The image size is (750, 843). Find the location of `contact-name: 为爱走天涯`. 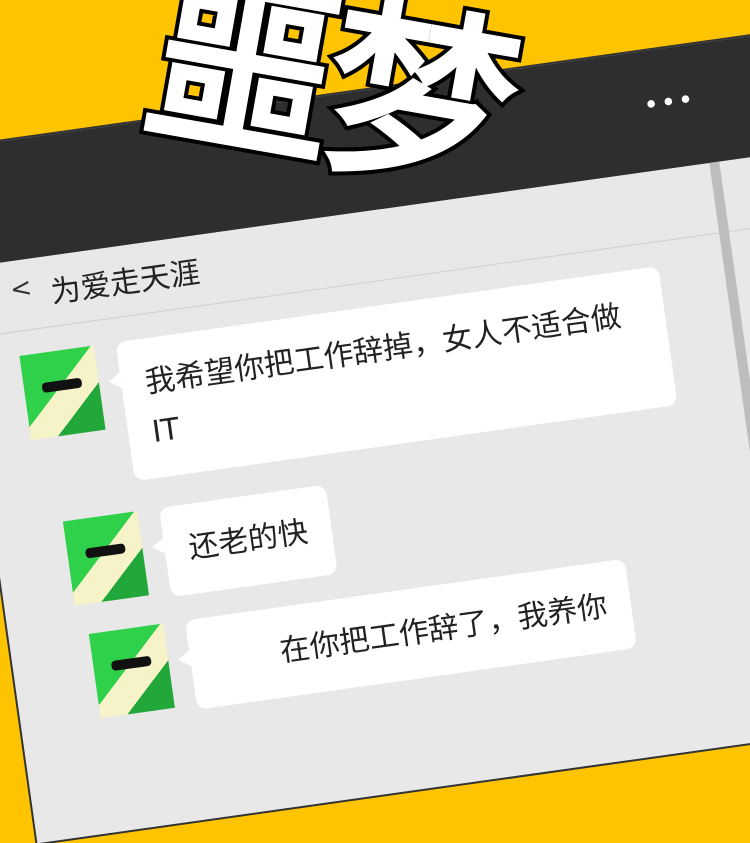

contact-name: 为爱走天涯 is located at coordinates (125, 283).